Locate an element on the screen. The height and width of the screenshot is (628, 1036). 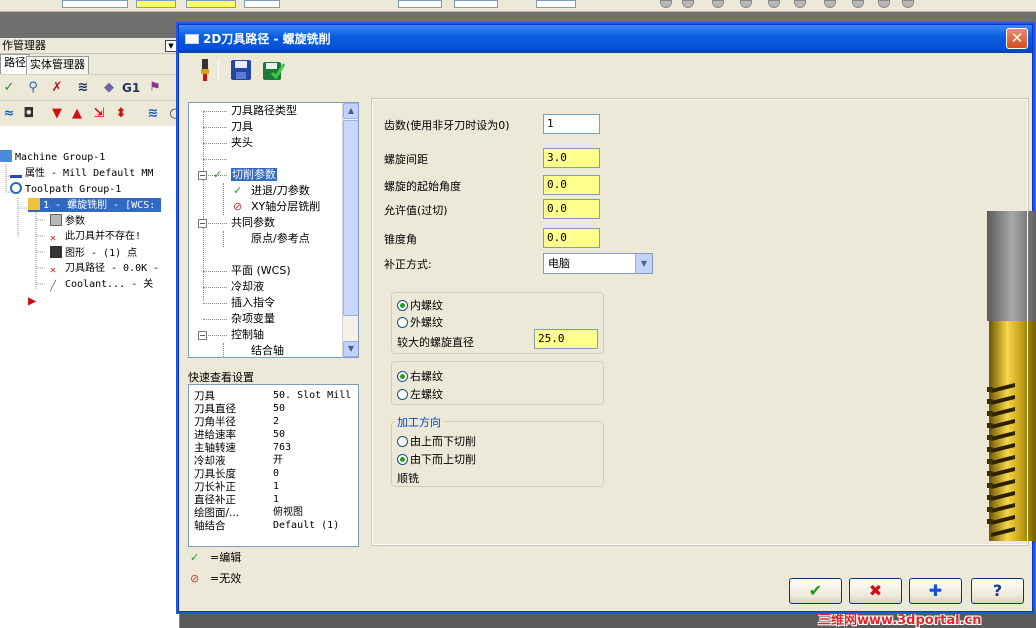
radio-right-hand: 右螺纹 is located at coordinates (420, 377).